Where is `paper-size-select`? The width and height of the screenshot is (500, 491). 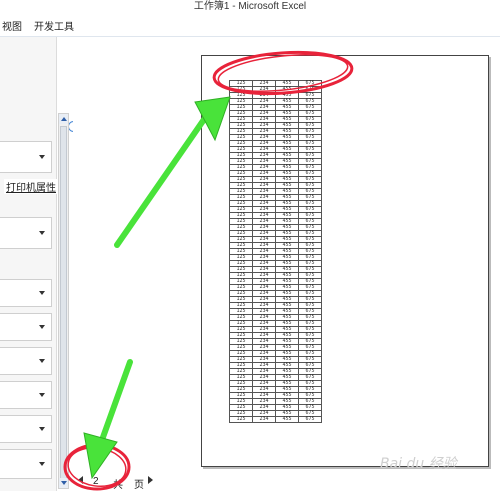
paper-size-select is located at coordinates (26, 395).